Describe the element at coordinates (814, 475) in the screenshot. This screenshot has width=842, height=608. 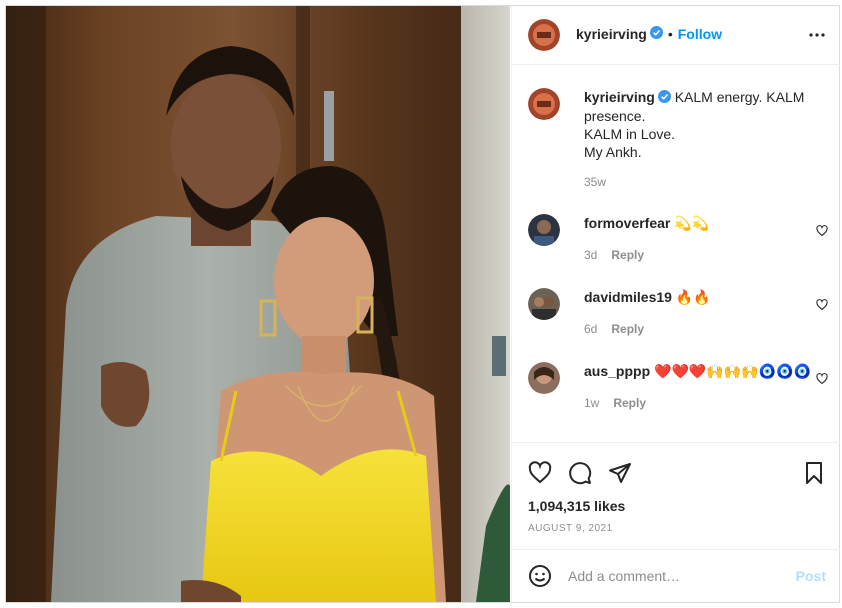
I see `bookmark-icon` at that location.